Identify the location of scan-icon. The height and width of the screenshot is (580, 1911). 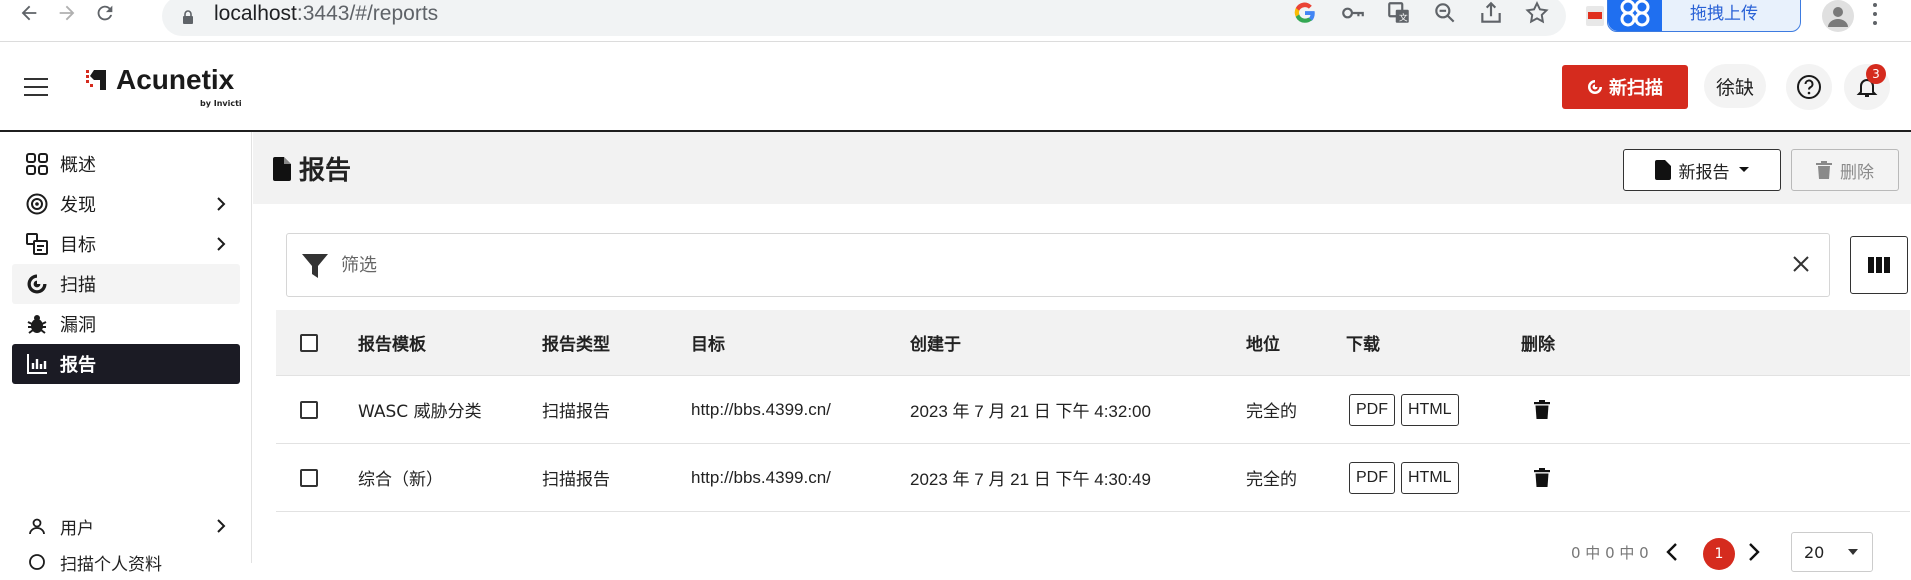
(1595, 87).